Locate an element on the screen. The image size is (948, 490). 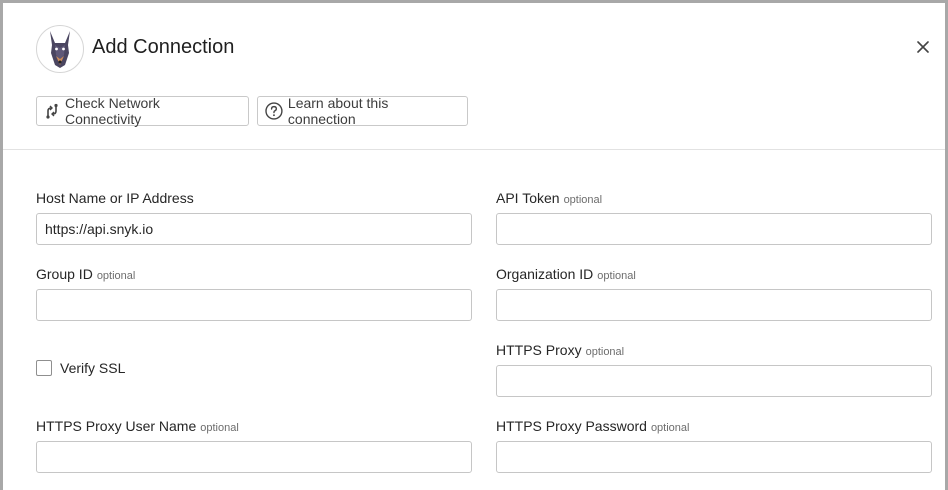
dialog-title: Add Connection is located at coordinates (163, 47).